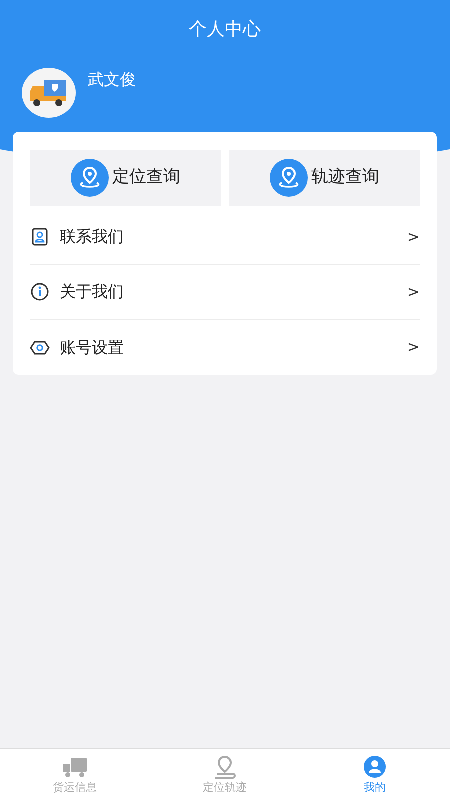 The width and height of the screenshot is (450, 800). What do you see at coordinates (40, 237) in the screenshot?
I see `contact-card-icon` at bounding box center [40, 237].